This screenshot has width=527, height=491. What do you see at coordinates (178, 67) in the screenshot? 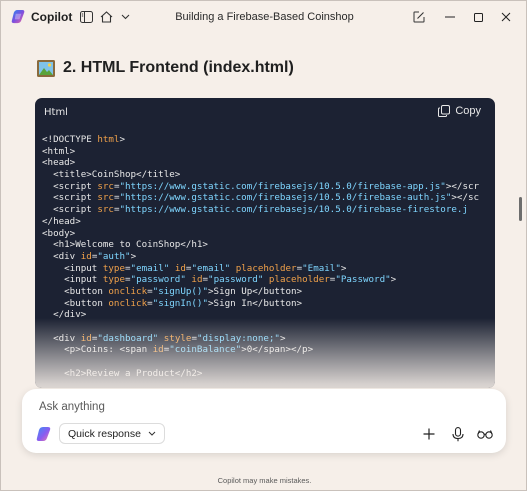
I see `heading-text: 2. HTML Frontend (index.html)` at bounding box center [178, 67].